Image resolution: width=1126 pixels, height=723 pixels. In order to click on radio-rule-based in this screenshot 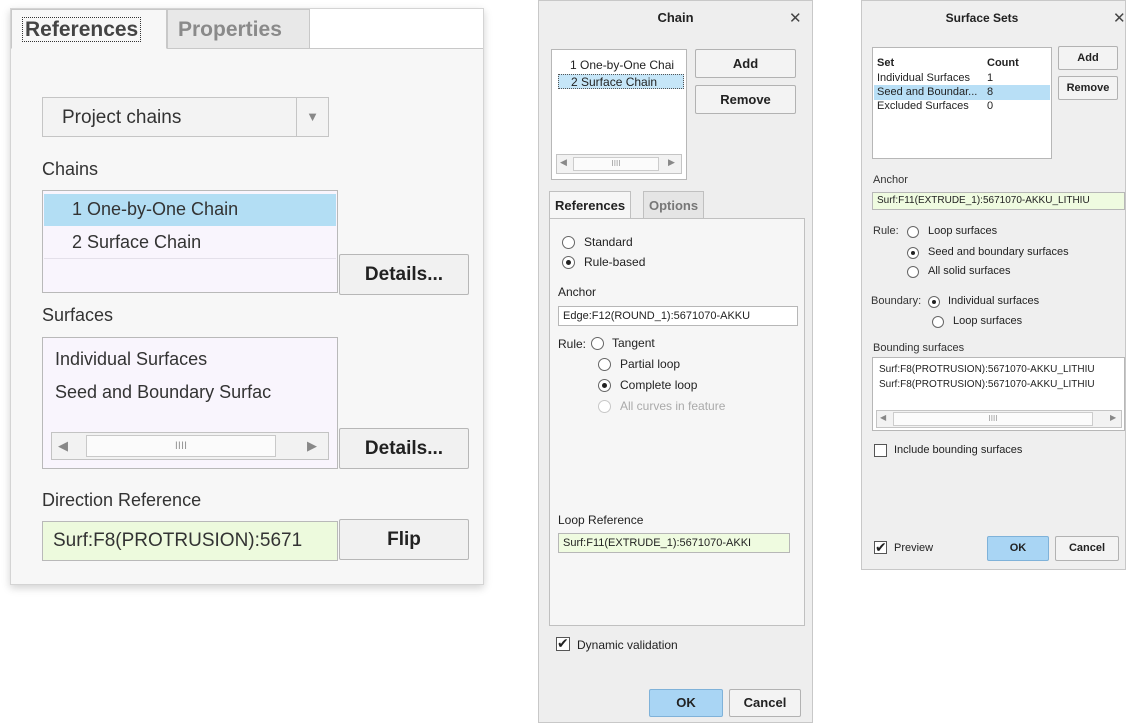, I will do `click(568, 262)`.